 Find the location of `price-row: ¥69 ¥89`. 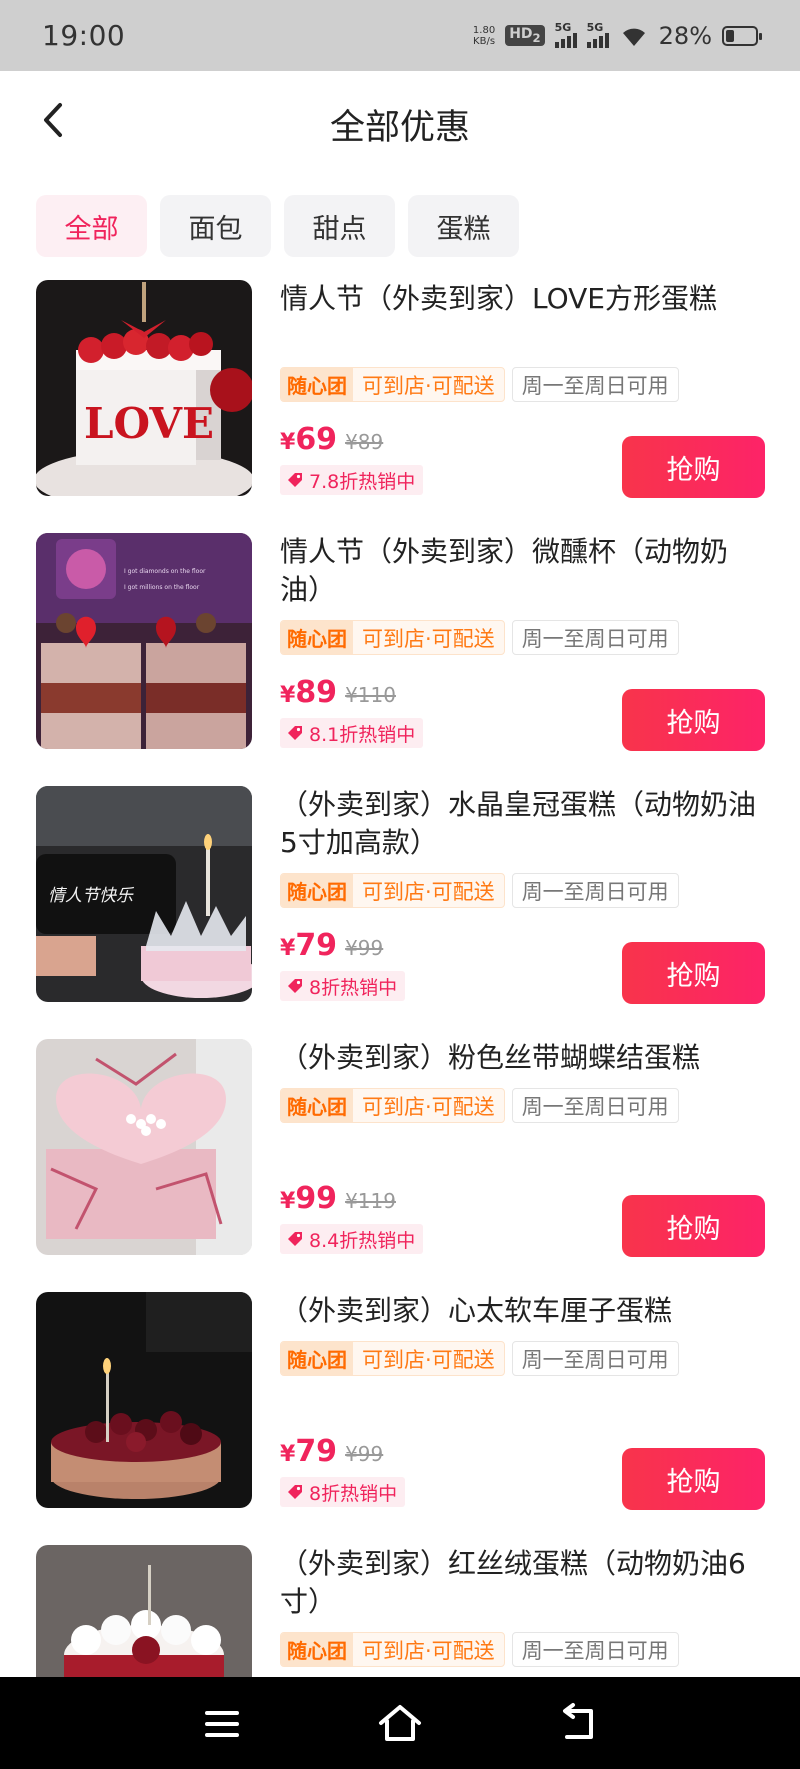

price-row: ¥69 ¥89 is located at coordinates (331, 439).